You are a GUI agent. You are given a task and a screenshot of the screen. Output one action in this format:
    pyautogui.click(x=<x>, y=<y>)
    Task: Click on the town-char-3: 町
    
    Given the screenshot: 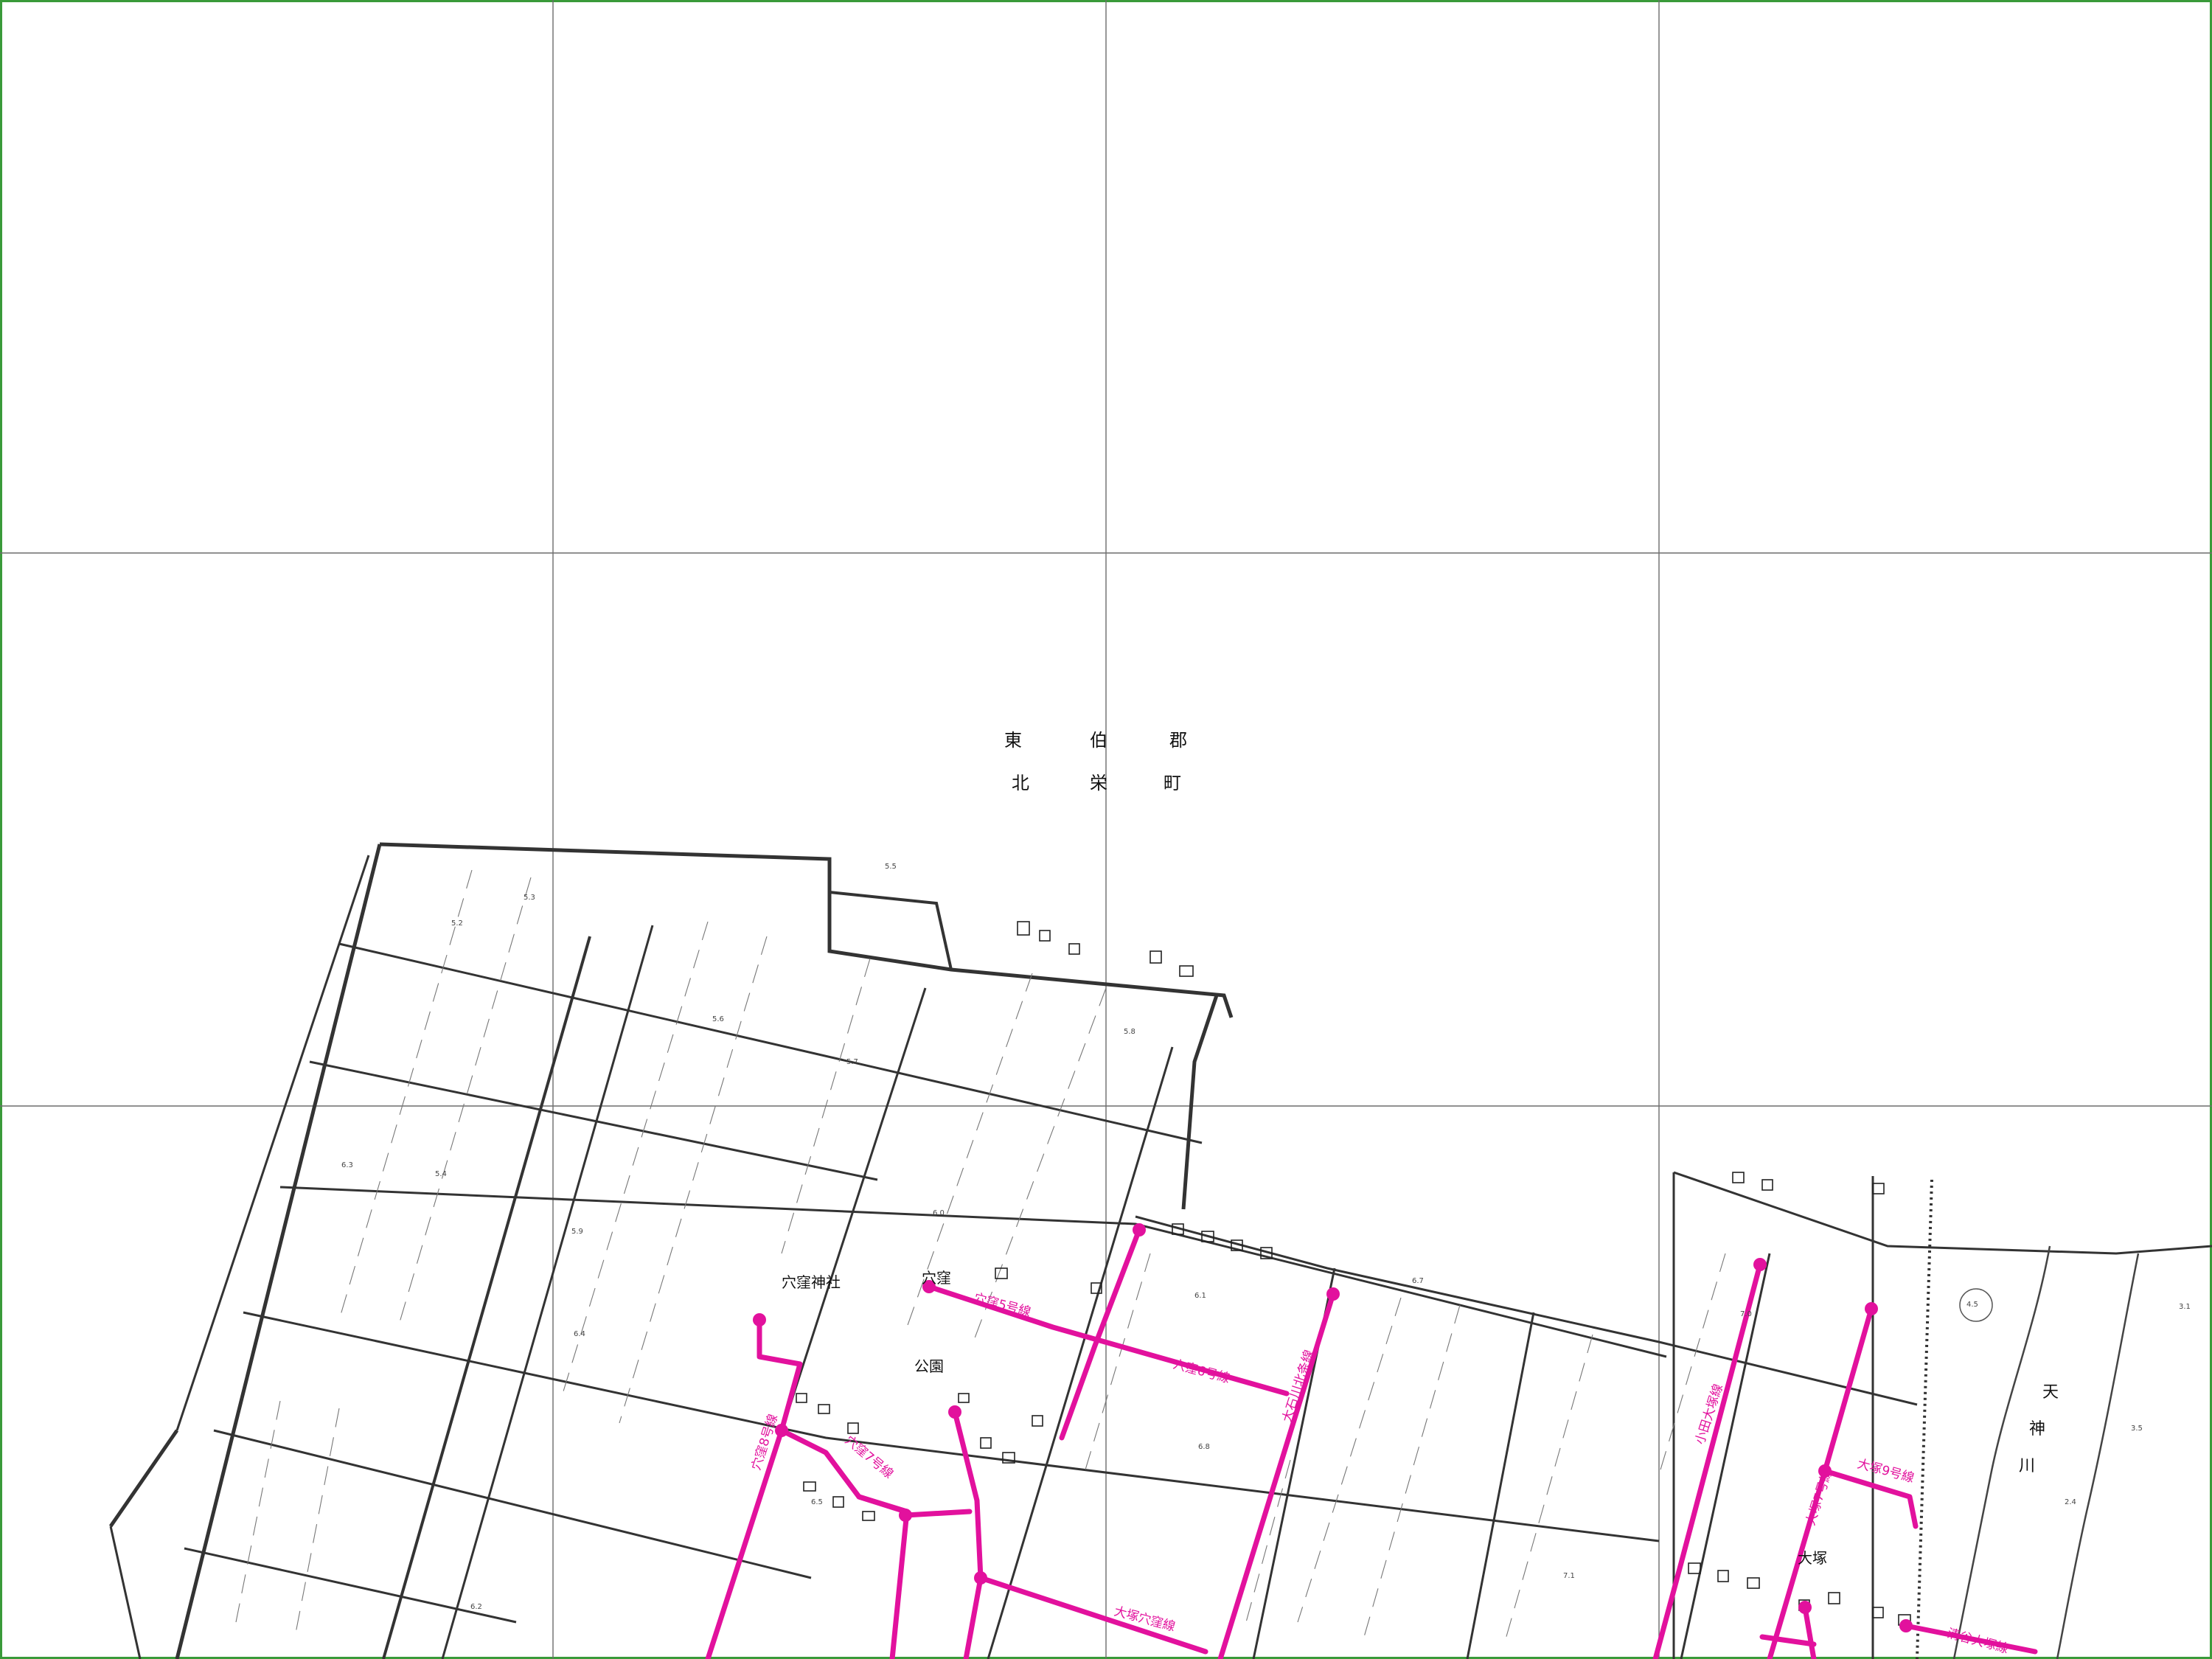 What is the action you would take?
    pyautogui.click(x=1172, y=783)
    